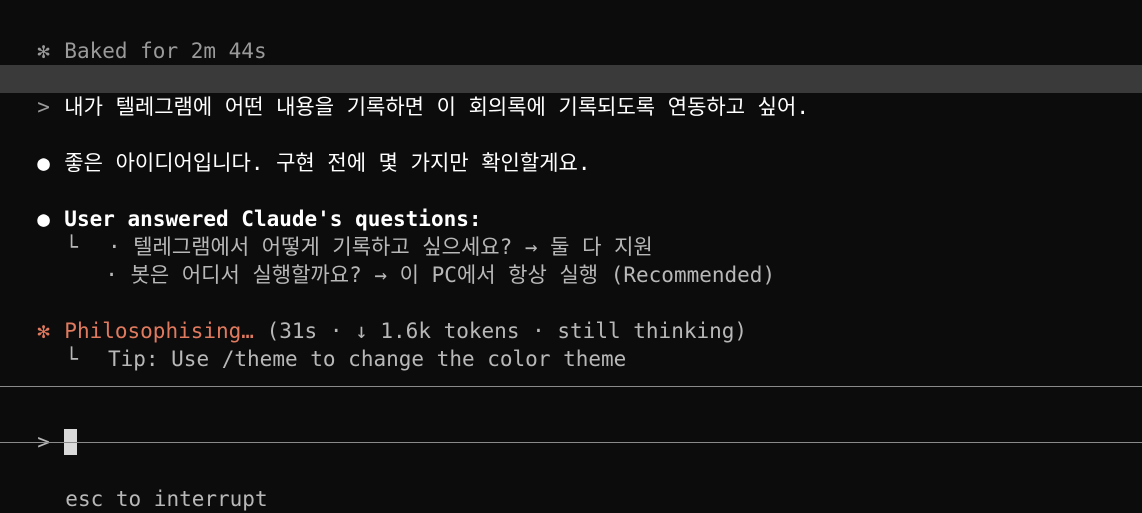  I want to click on input-field: >, so click(45, 427).